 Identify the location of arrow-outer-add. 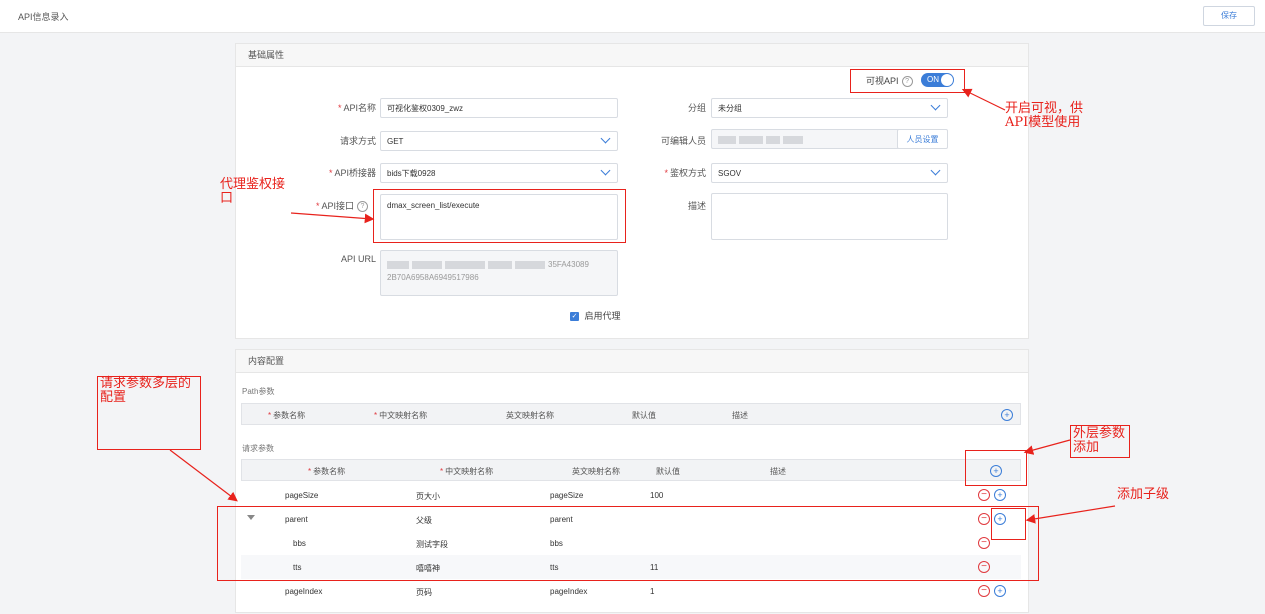
(1047, 447).